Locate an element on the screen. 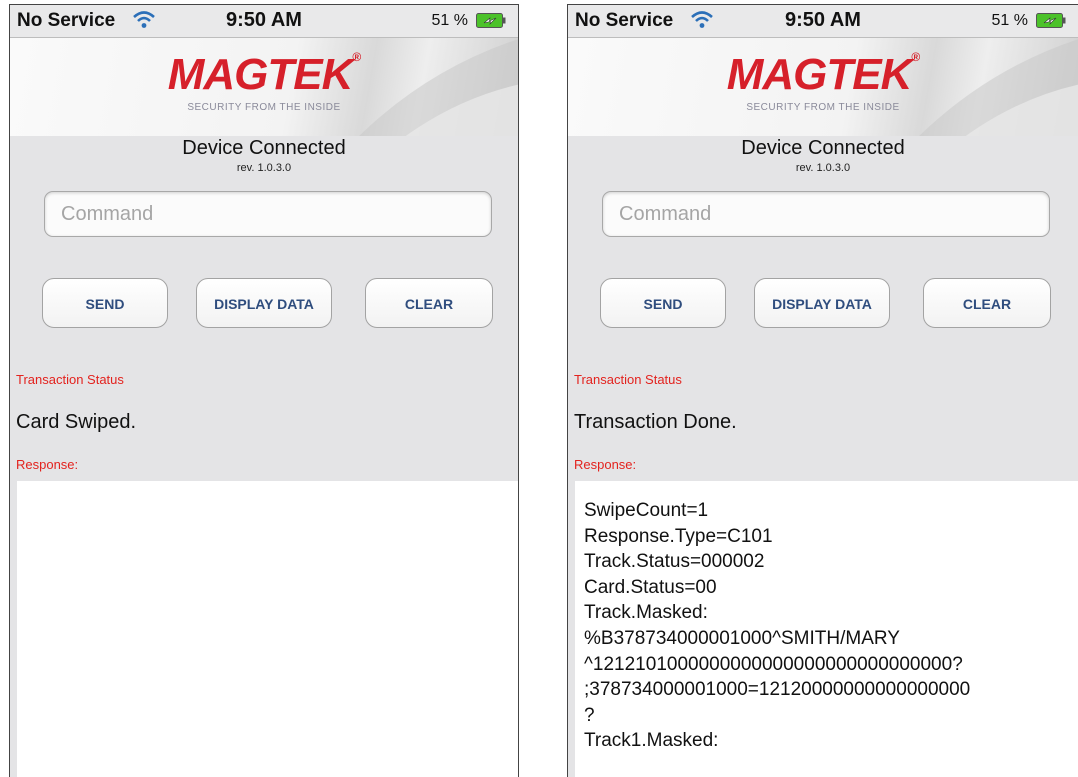 Image resolution: width=1078 pixels, height=777 pixels. response-line: ^1212101000000000000000000000000000? is located at coordinates (773, 664).